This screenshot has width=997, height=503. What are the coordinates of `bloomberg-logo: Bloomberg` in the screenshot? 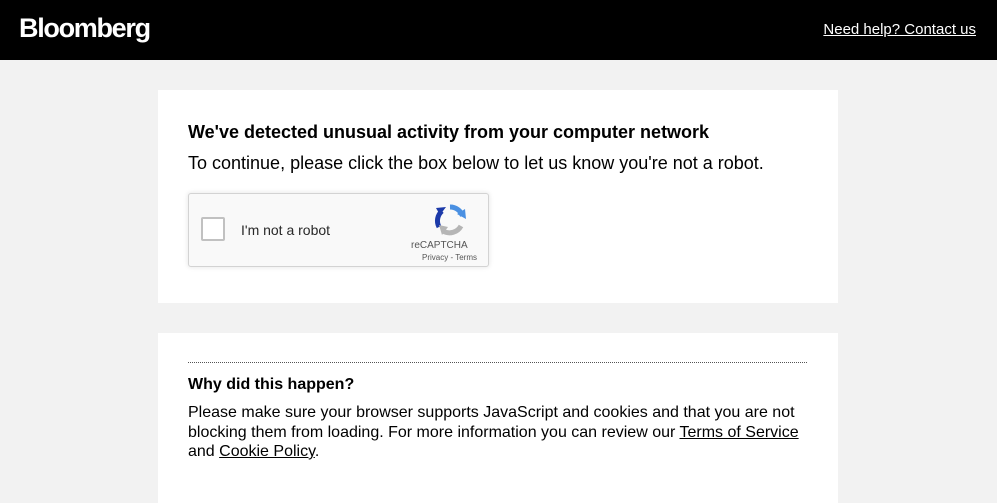 It's located at (85, 28).